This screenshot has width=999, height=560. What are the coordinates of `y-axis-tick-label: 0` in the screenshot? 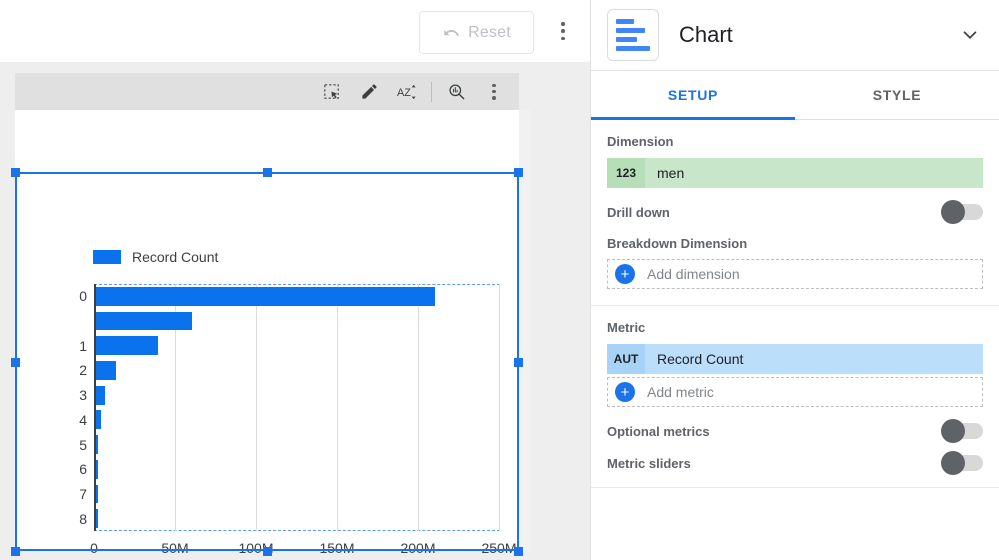 It's located at (83, 296).